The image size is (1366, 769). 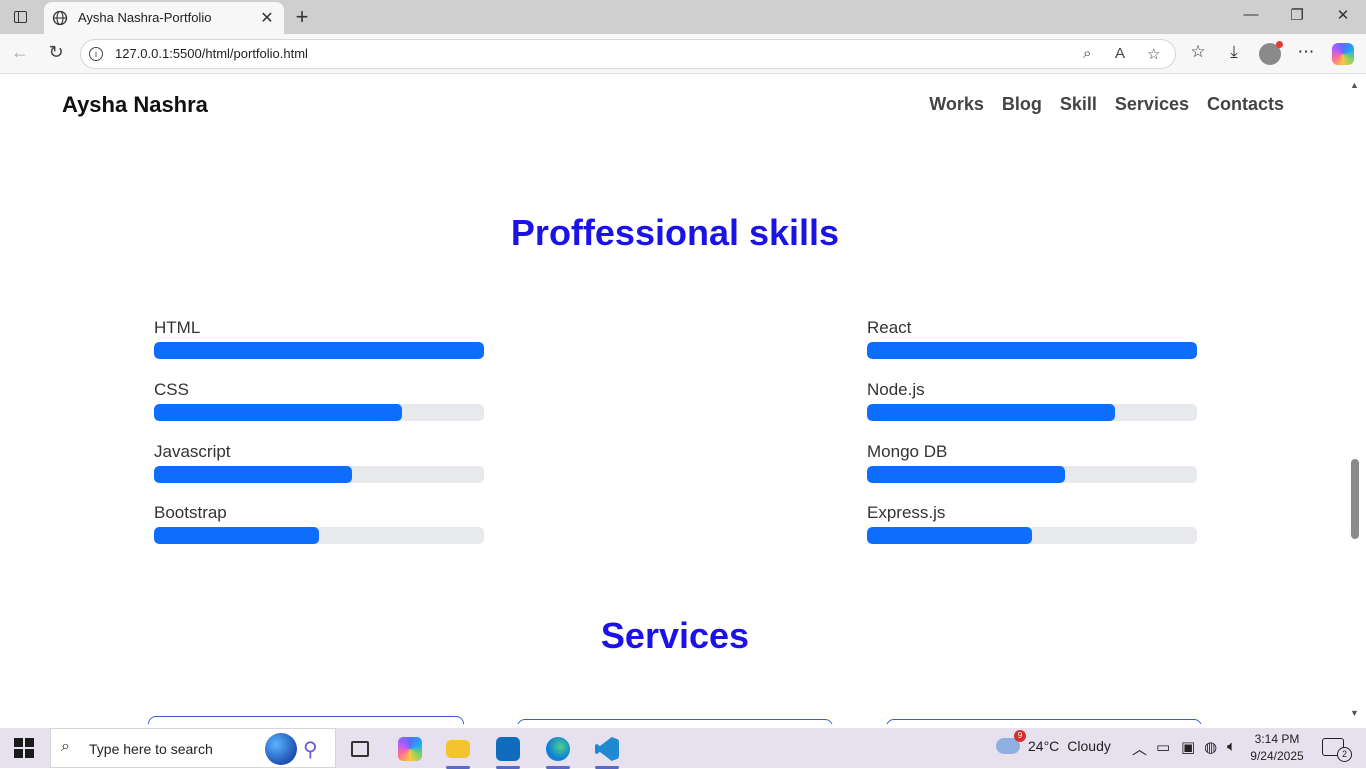 What do you see at coordinates (151, 749) in the screenshot?
I see `search-placeholder: Type here to search` at bounding box center [151, 749].